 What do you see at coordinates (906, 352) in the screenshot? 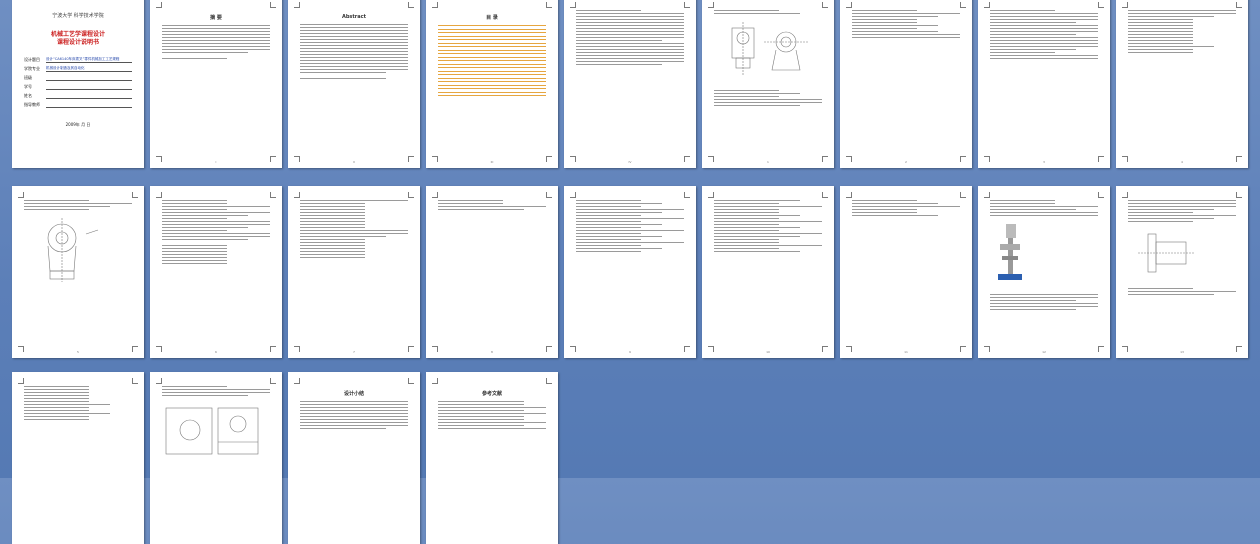
I see `page-number: 11` at bounding box center [906, 352].